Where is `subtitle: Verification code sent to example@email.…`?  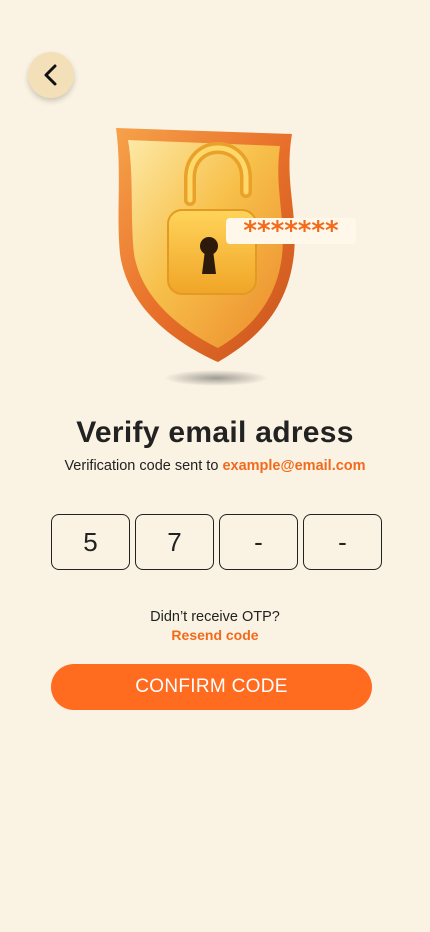
subtitle: Verification code sent to example@email.… is located at coordinates (215, 466).